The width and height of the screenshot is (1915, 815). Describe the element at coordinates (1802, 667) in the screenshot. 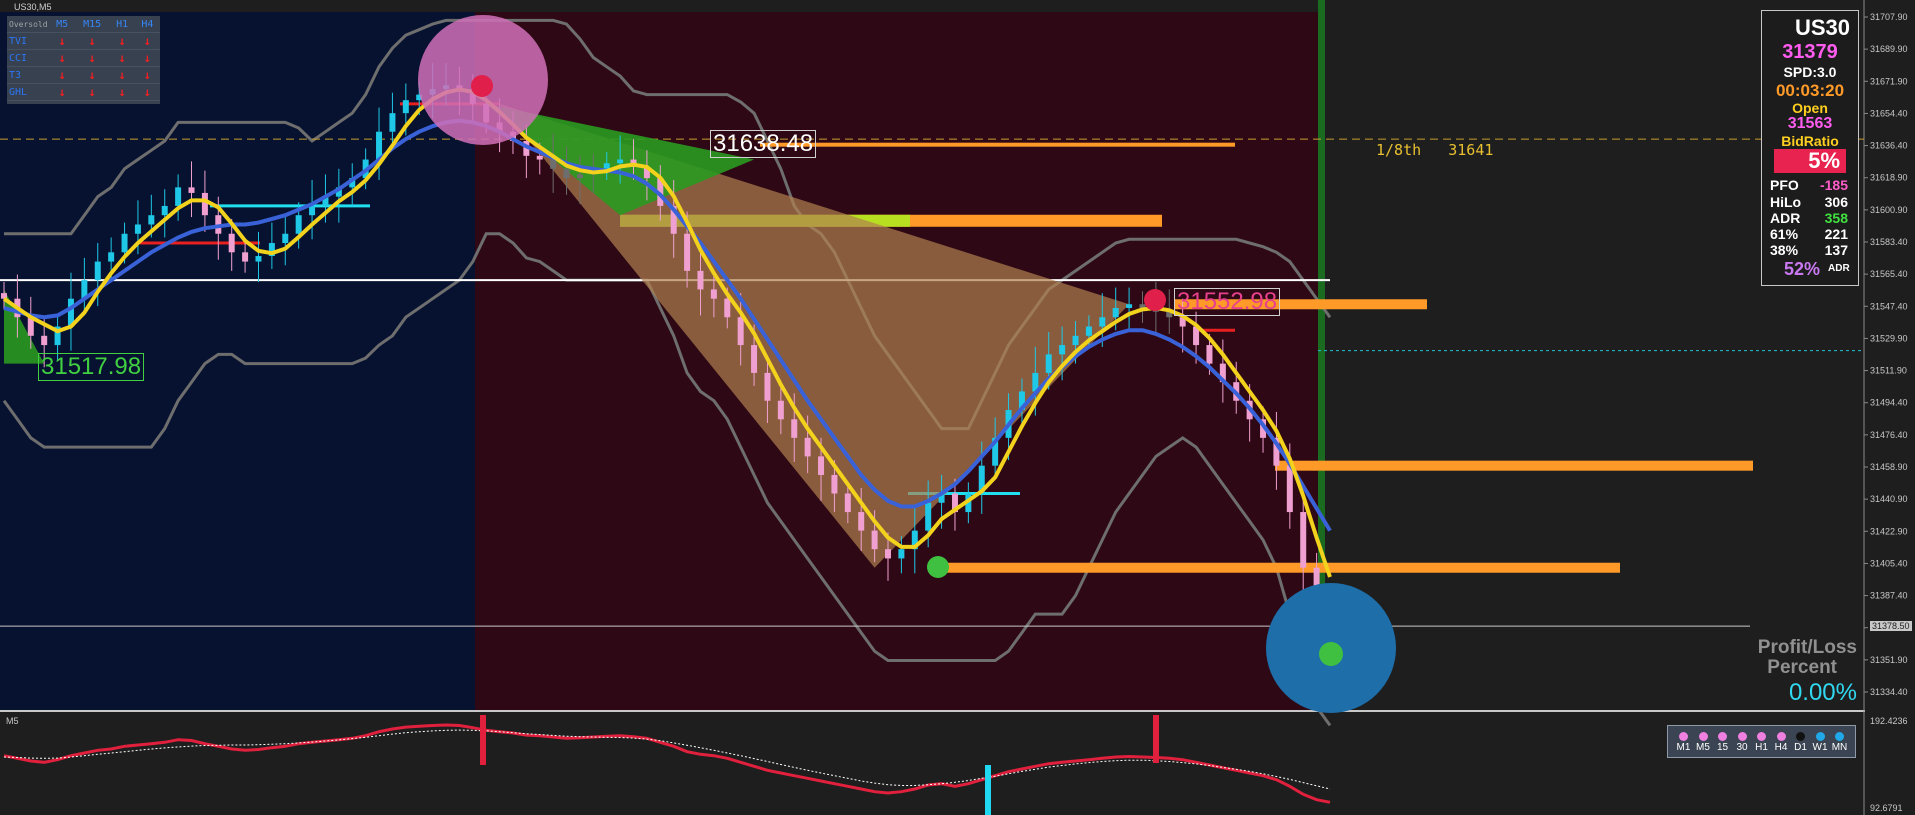

I see `pl-title-2: Percent` at that location.